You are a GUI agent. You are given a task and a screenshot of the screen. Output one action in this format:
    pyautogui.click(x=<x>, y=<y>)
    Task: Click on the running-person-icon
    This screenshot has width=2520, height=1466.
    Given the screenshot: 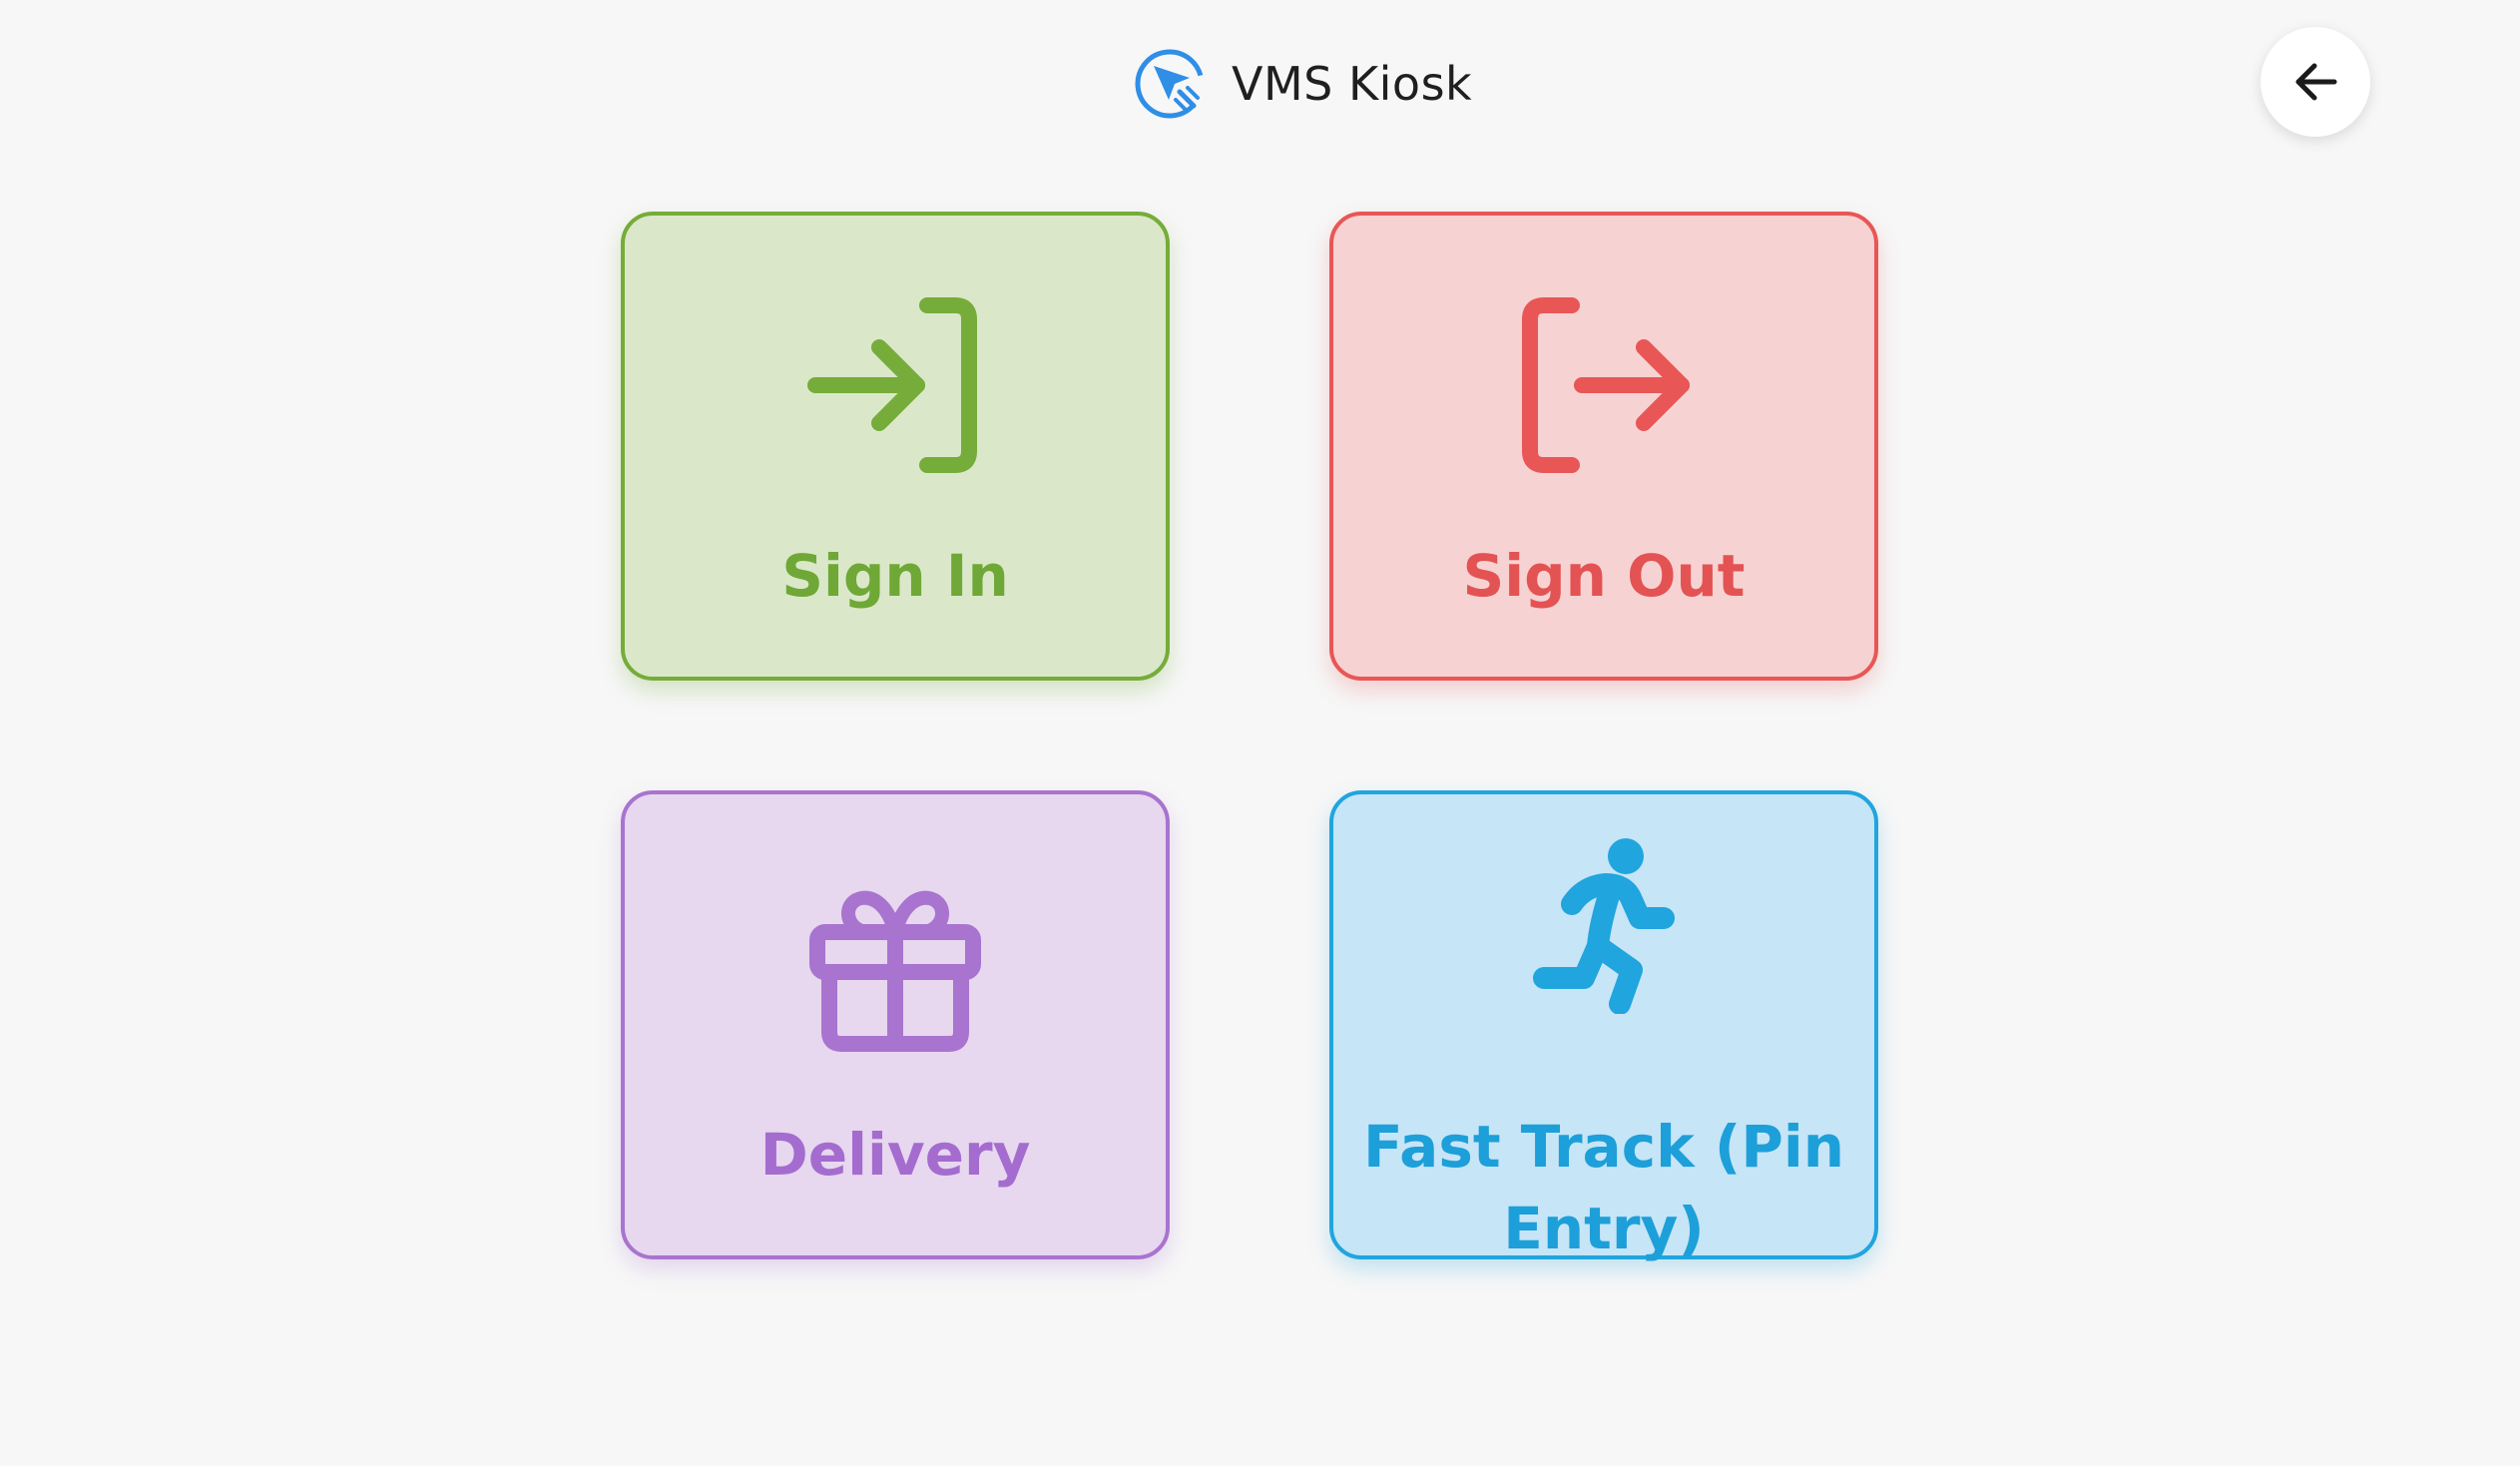 What is the action you would take?
    pyautogui.click(x=1604, y=924)
    